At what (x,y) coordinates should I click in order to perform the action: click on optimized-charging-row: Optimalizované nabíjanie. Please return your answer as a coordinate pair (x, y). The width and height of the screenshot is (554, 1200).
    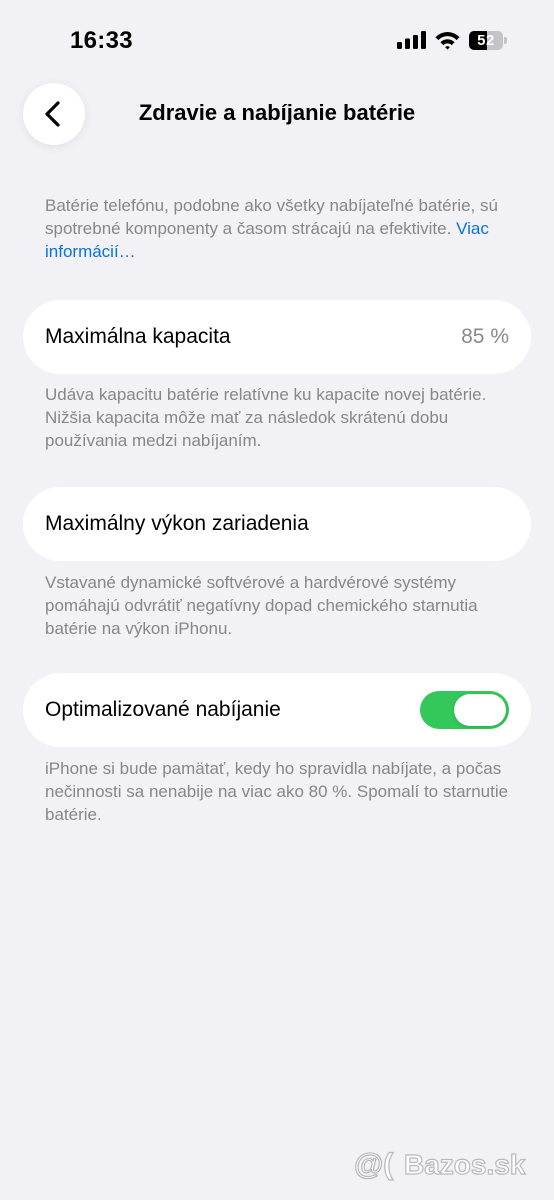
    Looking at the image, I should click on (277, 710).